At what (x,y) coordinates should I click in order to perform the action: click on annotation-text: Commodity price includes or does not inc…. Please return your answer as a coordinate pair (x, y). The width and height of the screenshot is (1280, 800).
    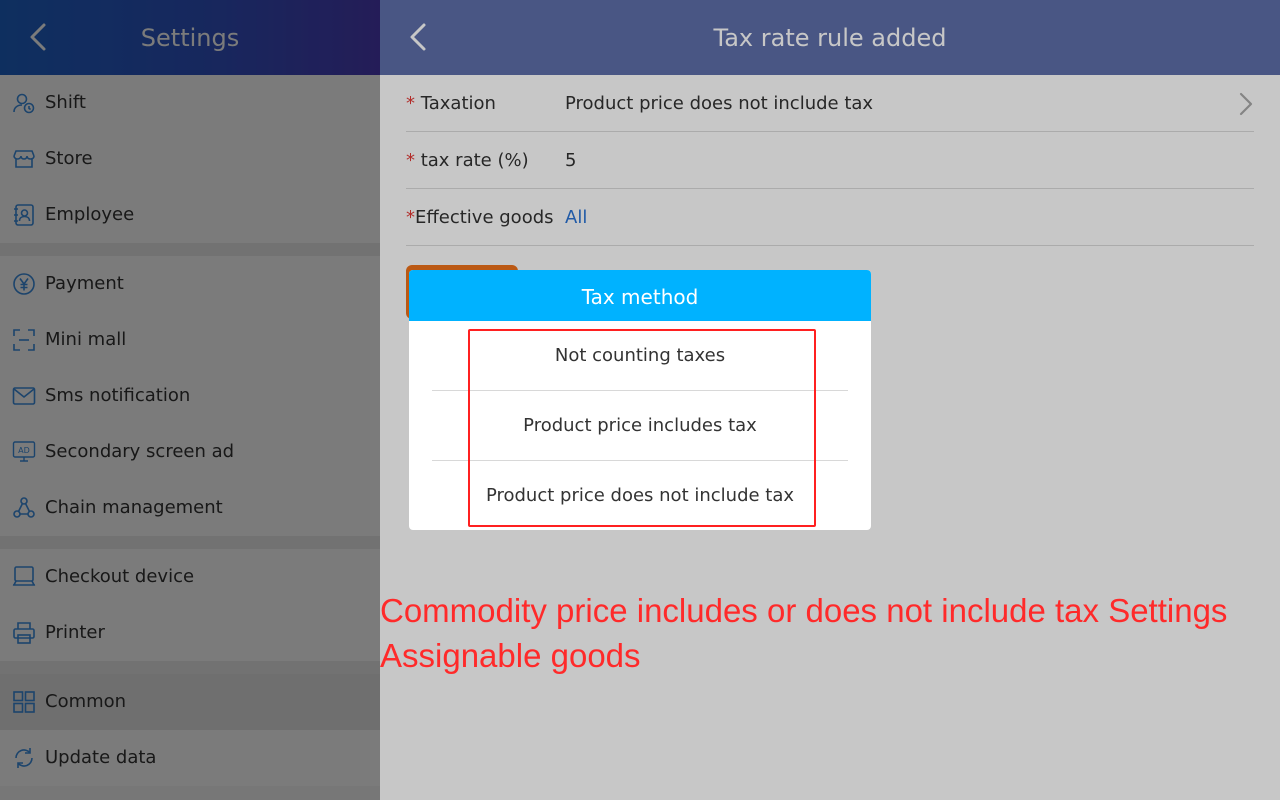
    Looking at the image, I should click on (830, 633).